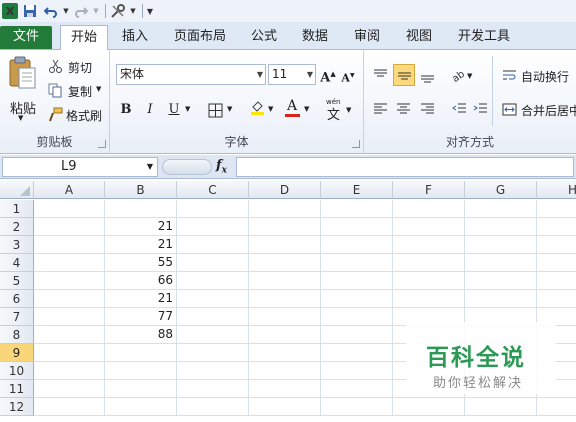 The width and height of the screenshot is (576, 422). What do you see at coordinates (429, 209) in the screenshot?
I see `cell-f1` at bounding box center [429, 209].